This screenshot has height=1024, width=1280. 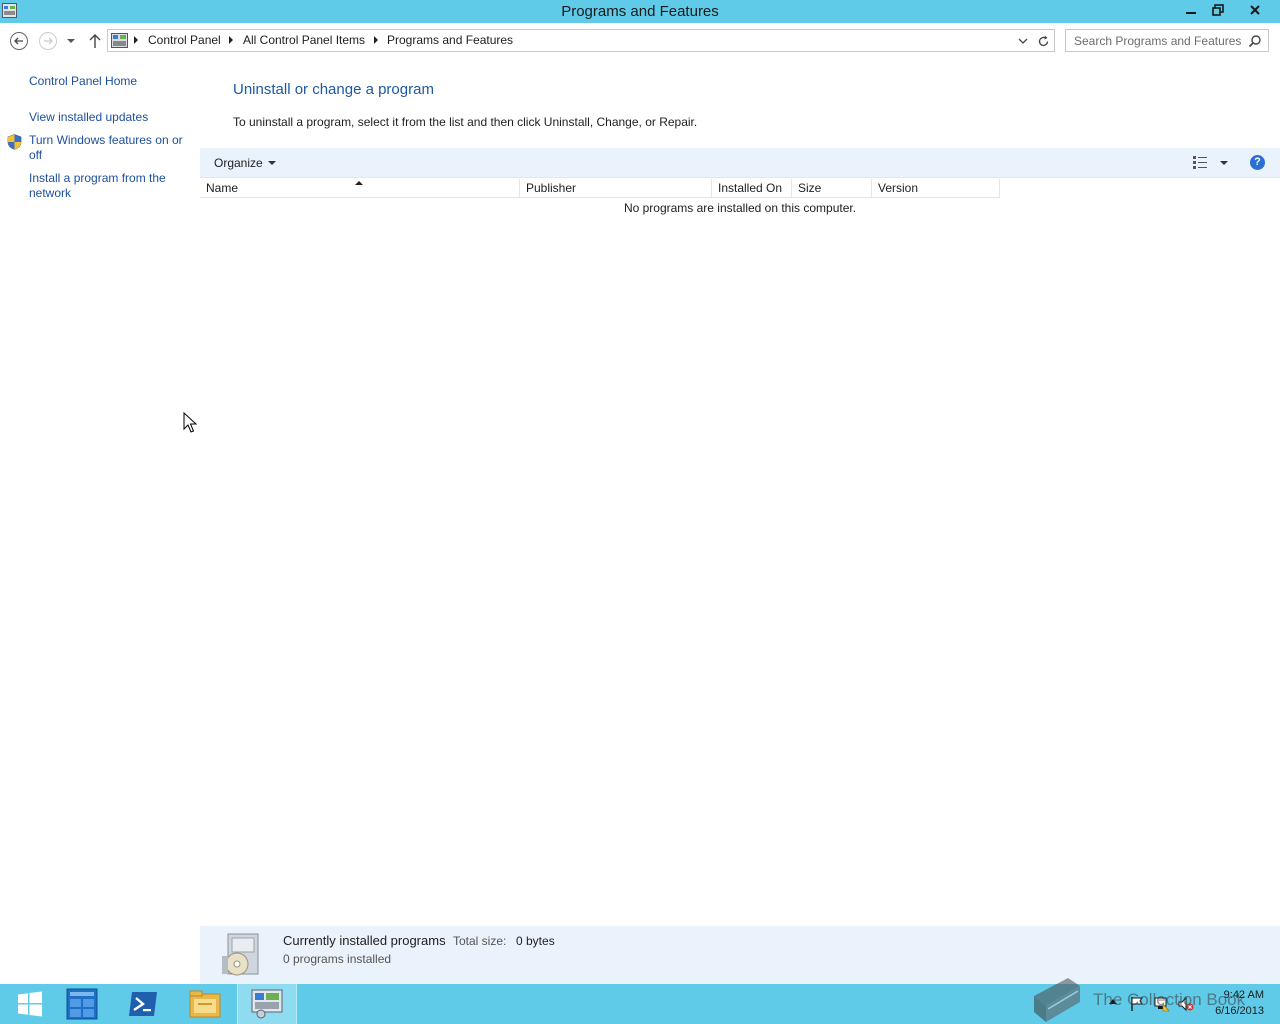 I want to click on back-button, so click(x=19, y=41).